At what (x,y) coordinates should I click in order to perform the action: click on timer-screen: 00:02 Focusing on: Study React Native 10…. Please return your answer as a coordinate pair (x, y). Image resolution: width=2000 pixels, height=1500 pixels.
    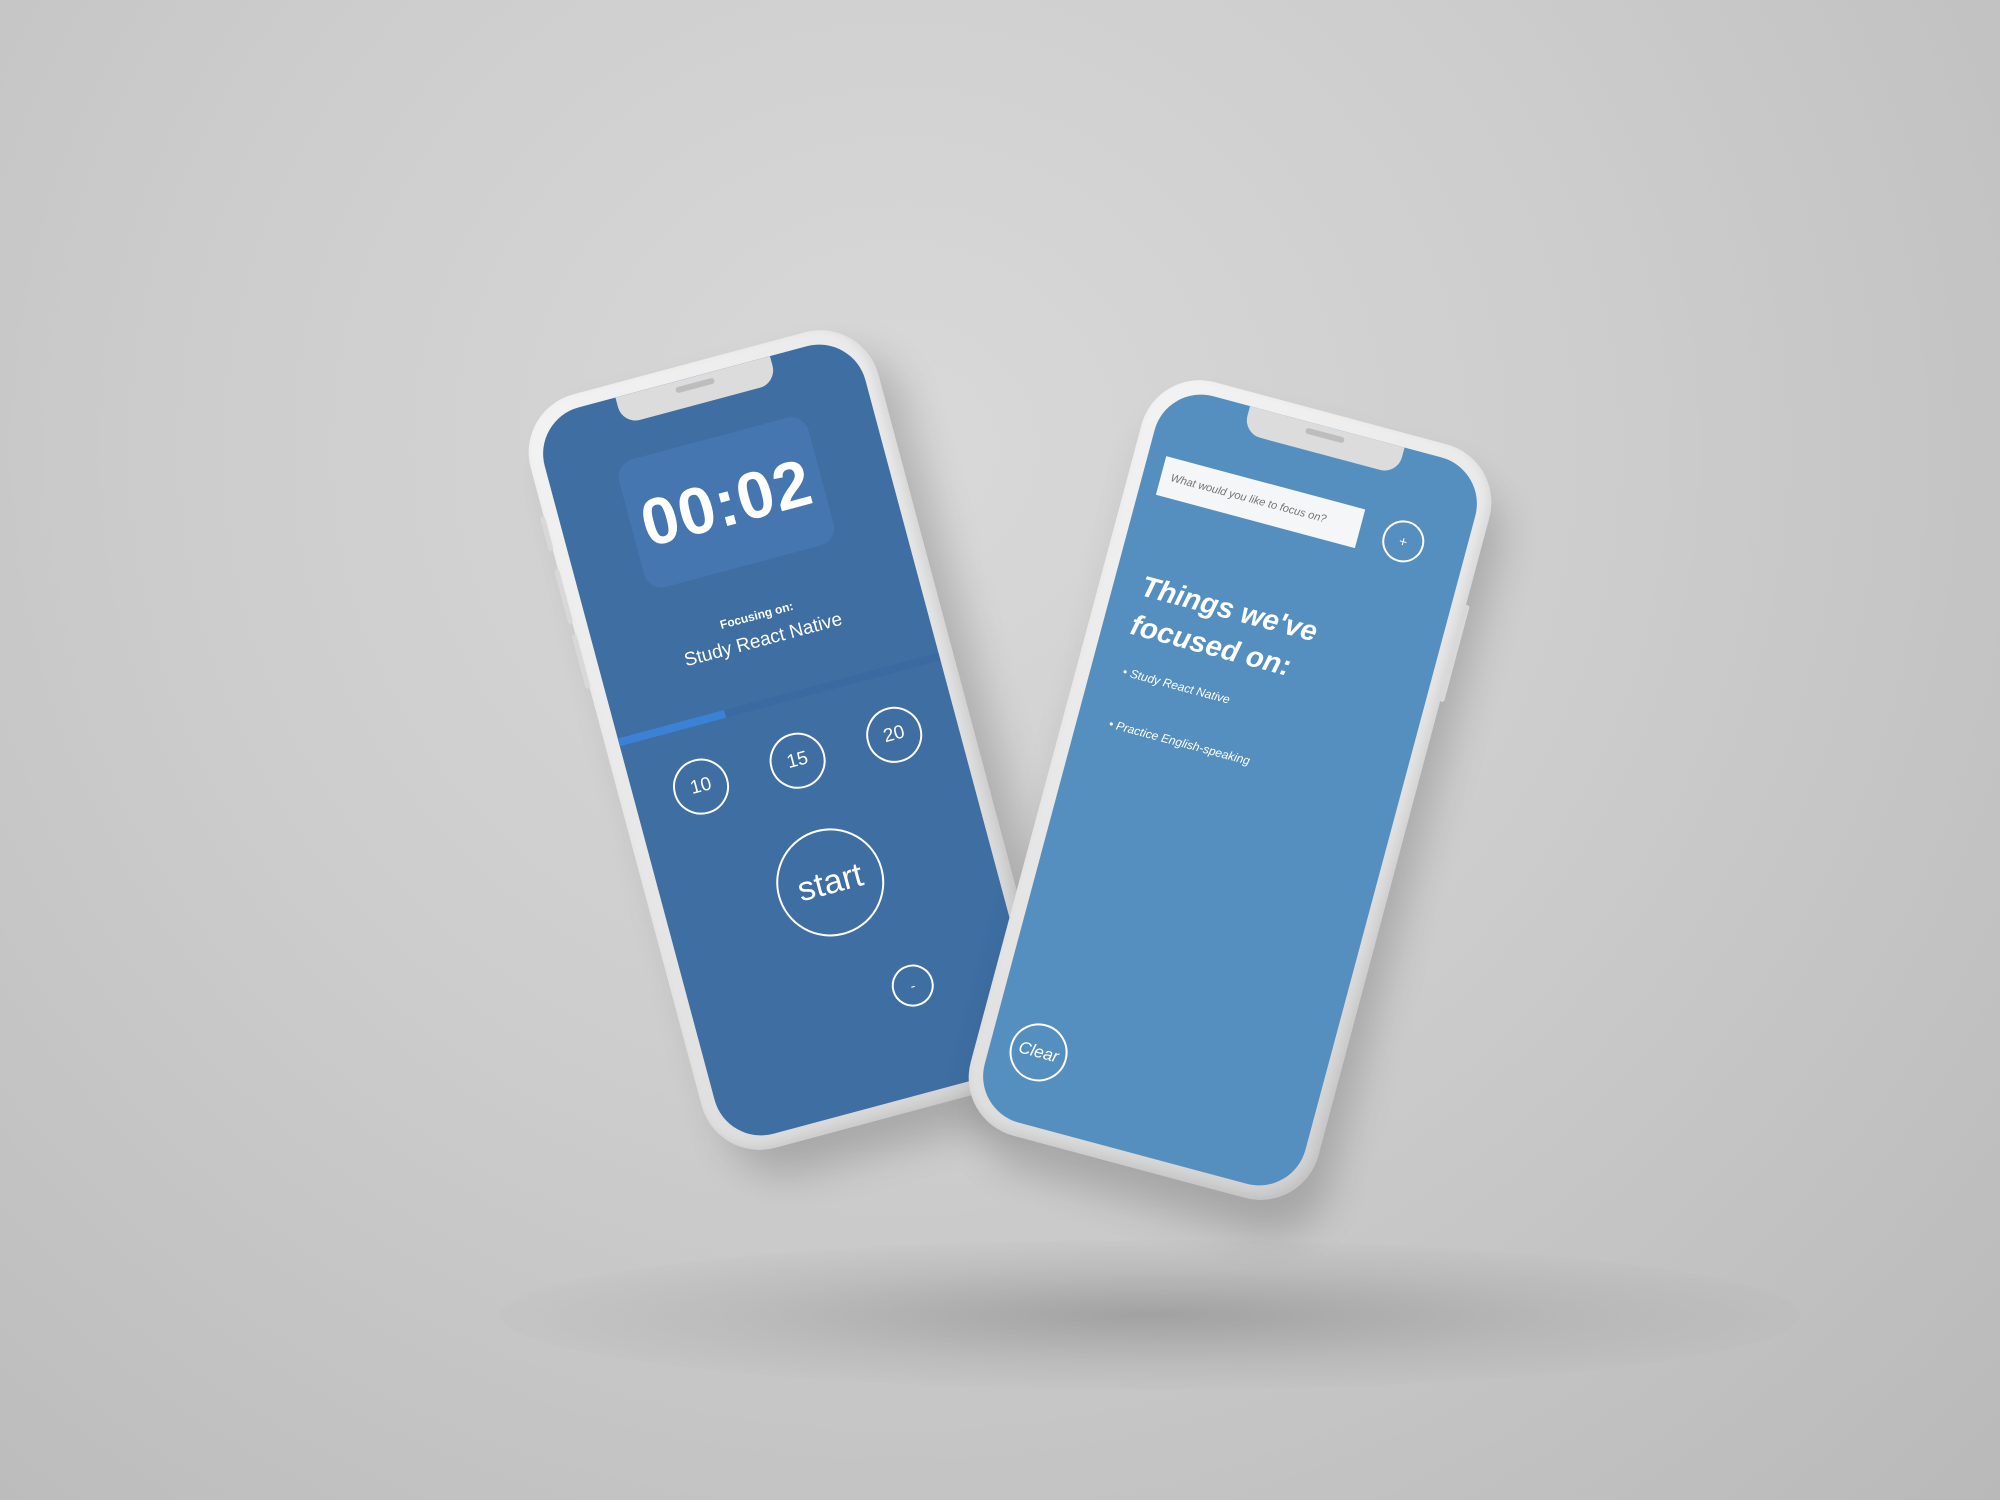
    Looking at the image, I should click on (790, 740).